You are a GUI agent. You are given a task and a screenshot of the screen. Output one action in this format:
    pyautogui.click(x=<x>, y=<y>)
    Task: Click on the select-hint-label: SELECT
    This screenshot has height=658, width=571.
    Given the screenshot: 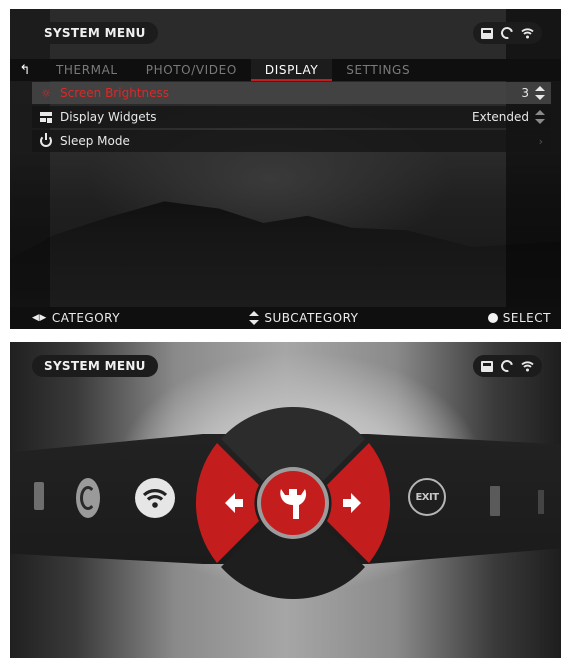 What is the action you would take?
    pyautogui.click(x=526, y=318)
    